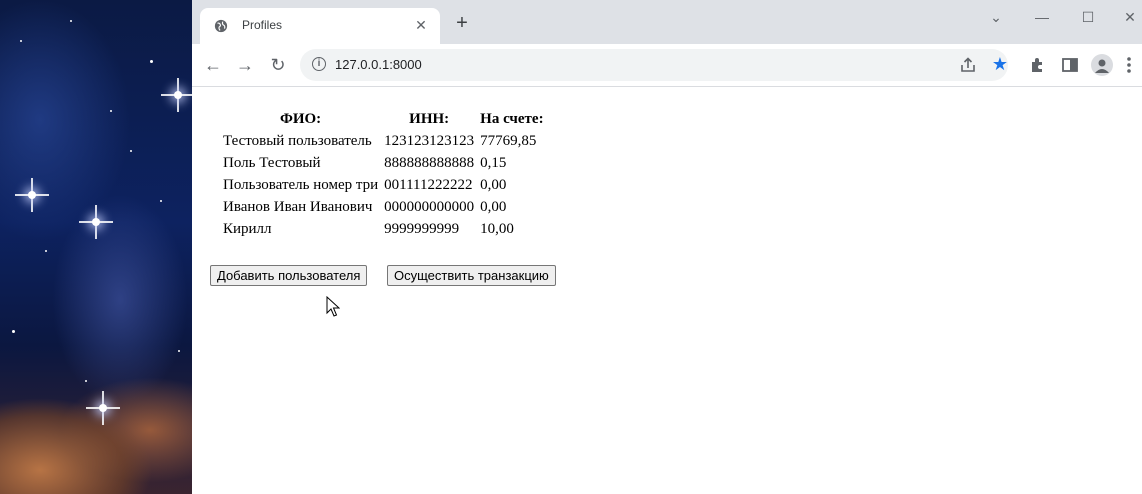 This screenshot has width=1142, height=494. I want to click on table-row: Кирилл 9999999999 10,00, so click(383, 229).